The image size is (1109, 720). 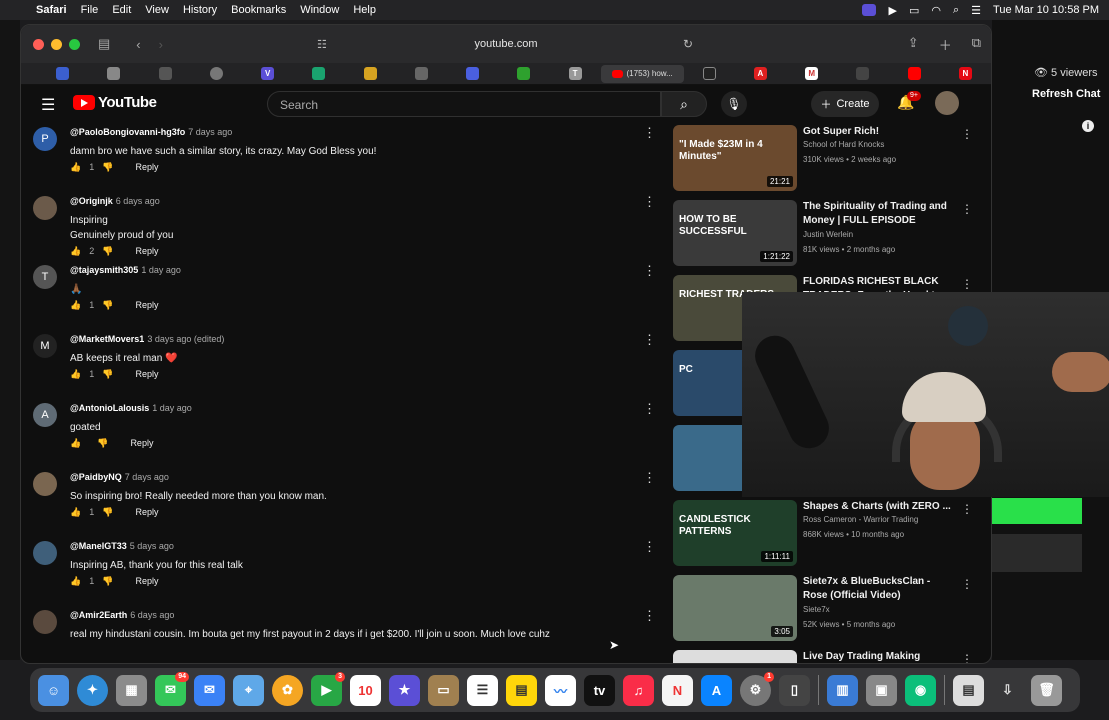 I want to click on voice-search-button: 🎙, so click(x=734, y=104).